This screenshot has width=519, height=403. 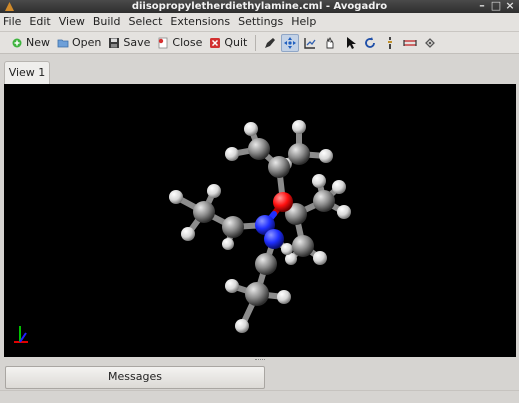 I want to click on align-tool-button, so click(x=430, y=43).